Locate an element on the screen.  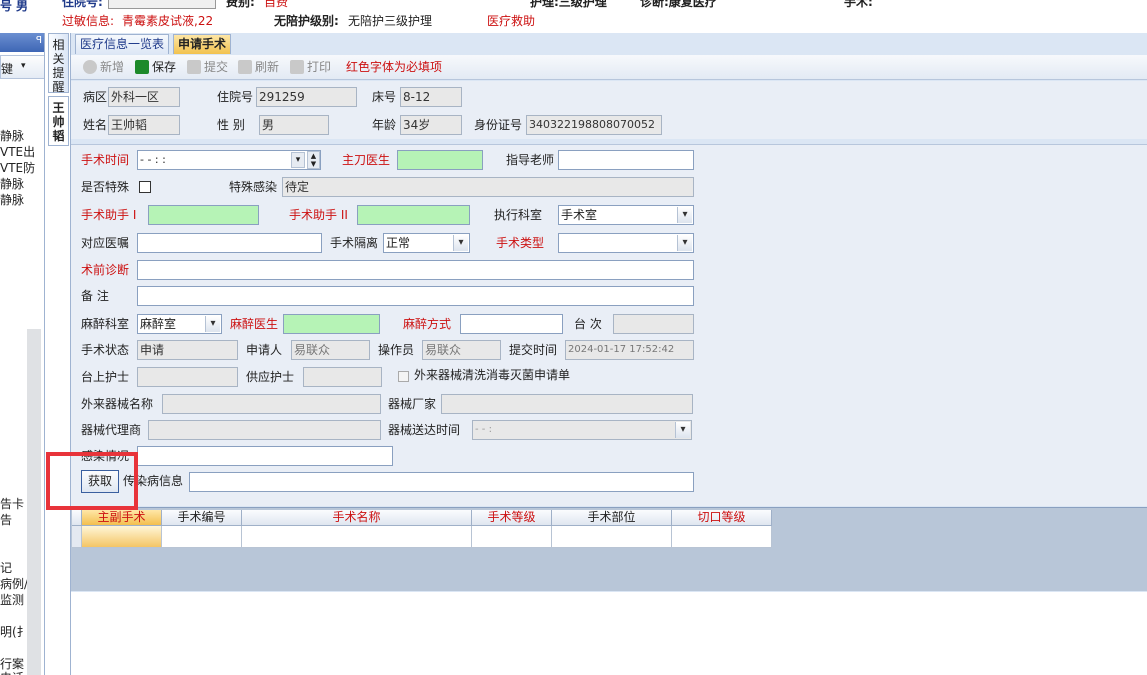
grid-header-name: 手术名称 is located at coordinates (357, 518).